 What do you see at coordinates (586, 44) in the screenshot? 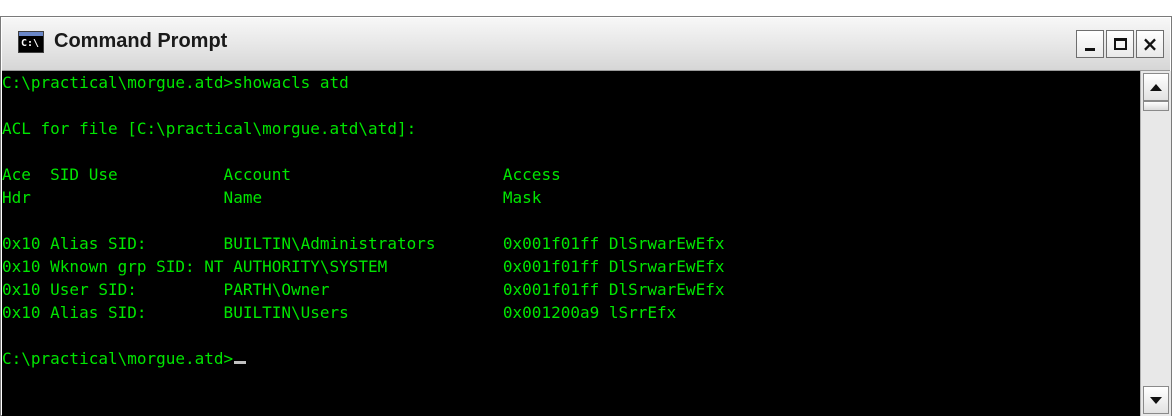
I see `title-bar: C:\ Command Prompt ×` at bounding box center [586, 44].